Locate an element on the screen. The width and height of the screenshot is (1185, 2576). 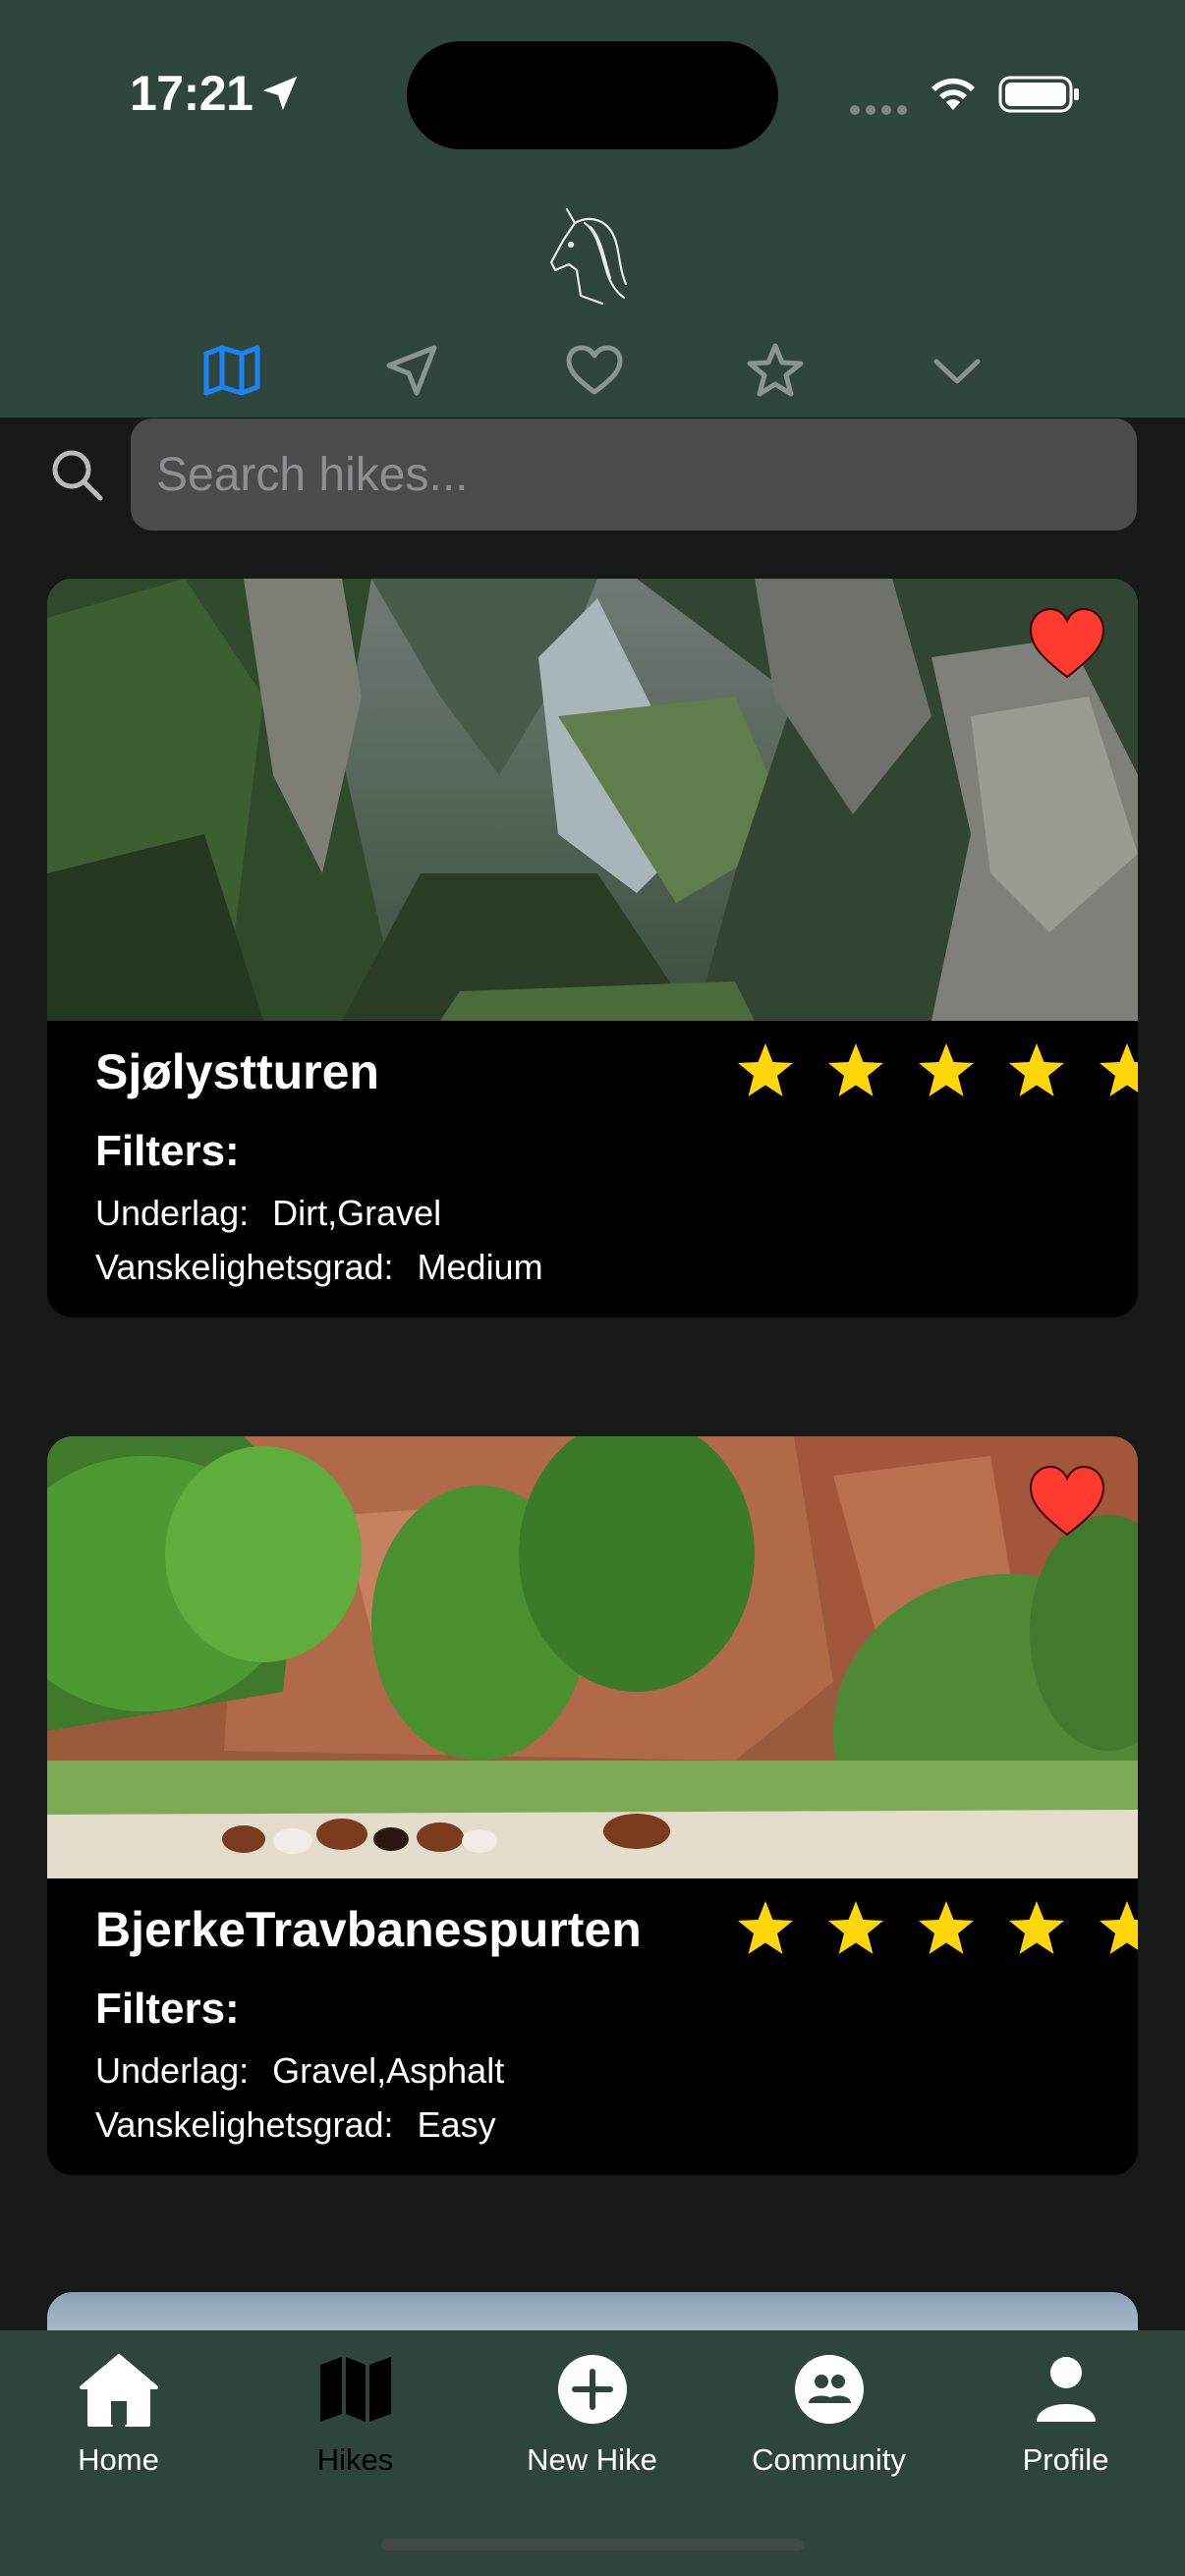
underlag-value: Gravel,Asphalt is located at coordinates (388, 2070).